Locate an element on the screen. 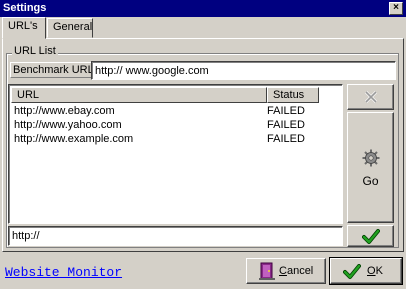  column-header-status: Status is located at coordinates (293, 95).